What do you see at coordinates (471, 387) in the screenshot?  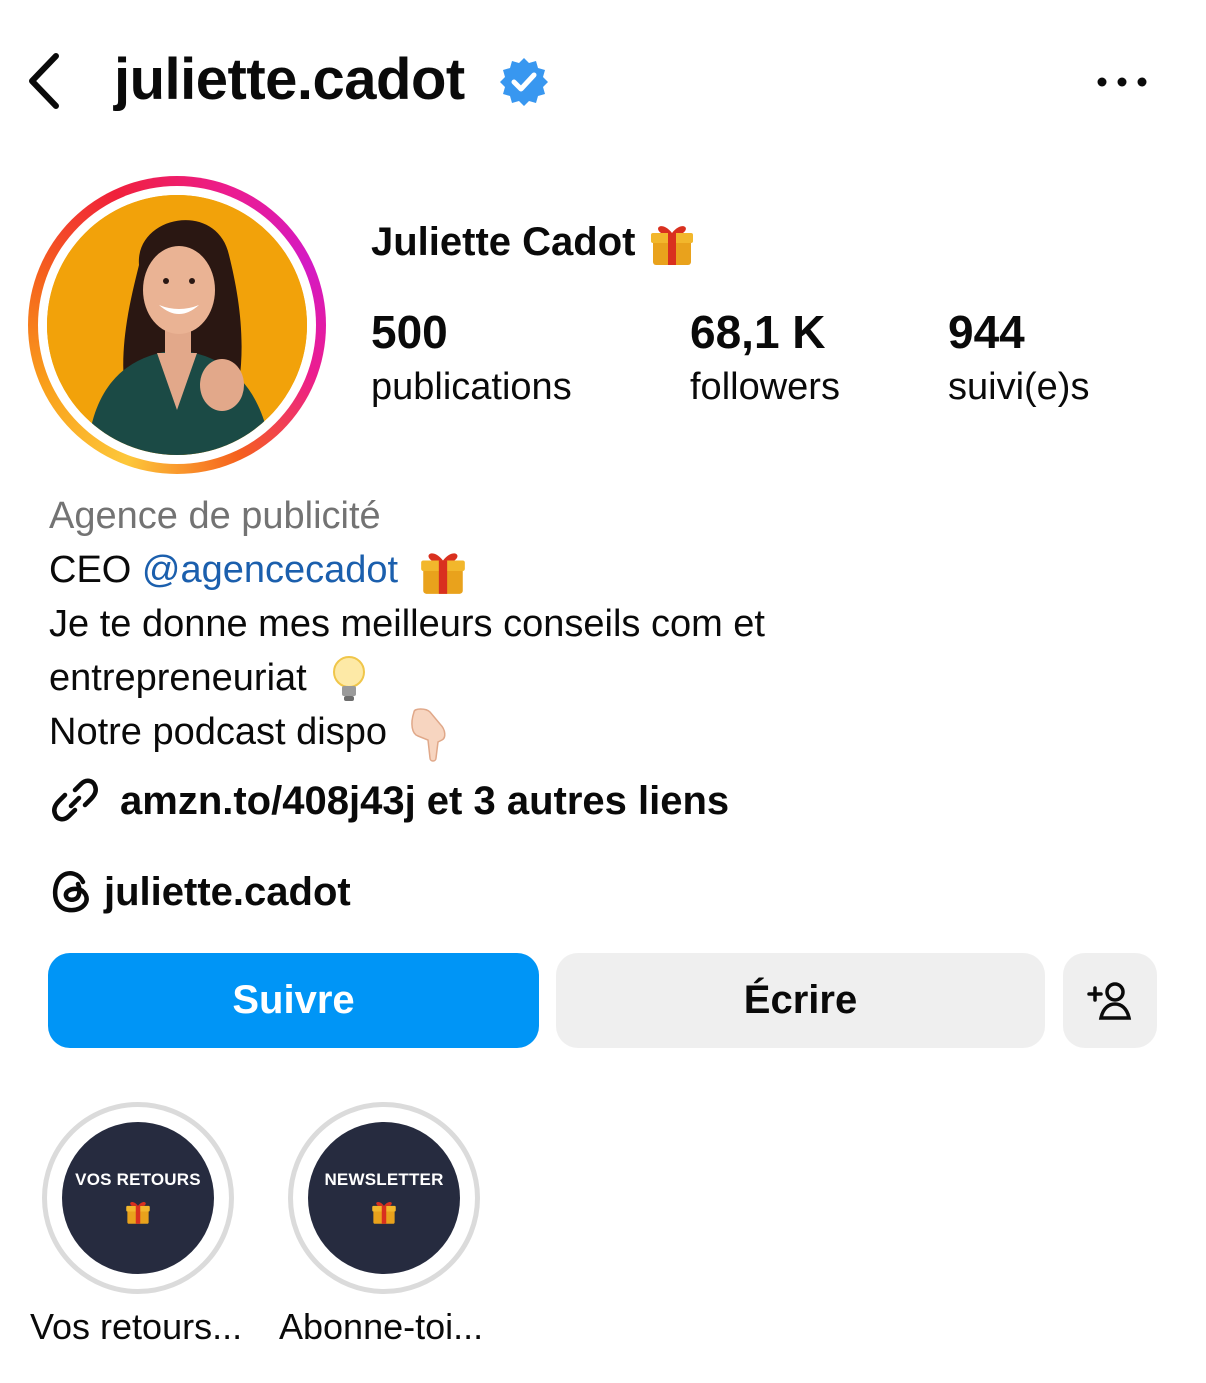 I see `stat-label: publications` at bounding box center [471, 387].